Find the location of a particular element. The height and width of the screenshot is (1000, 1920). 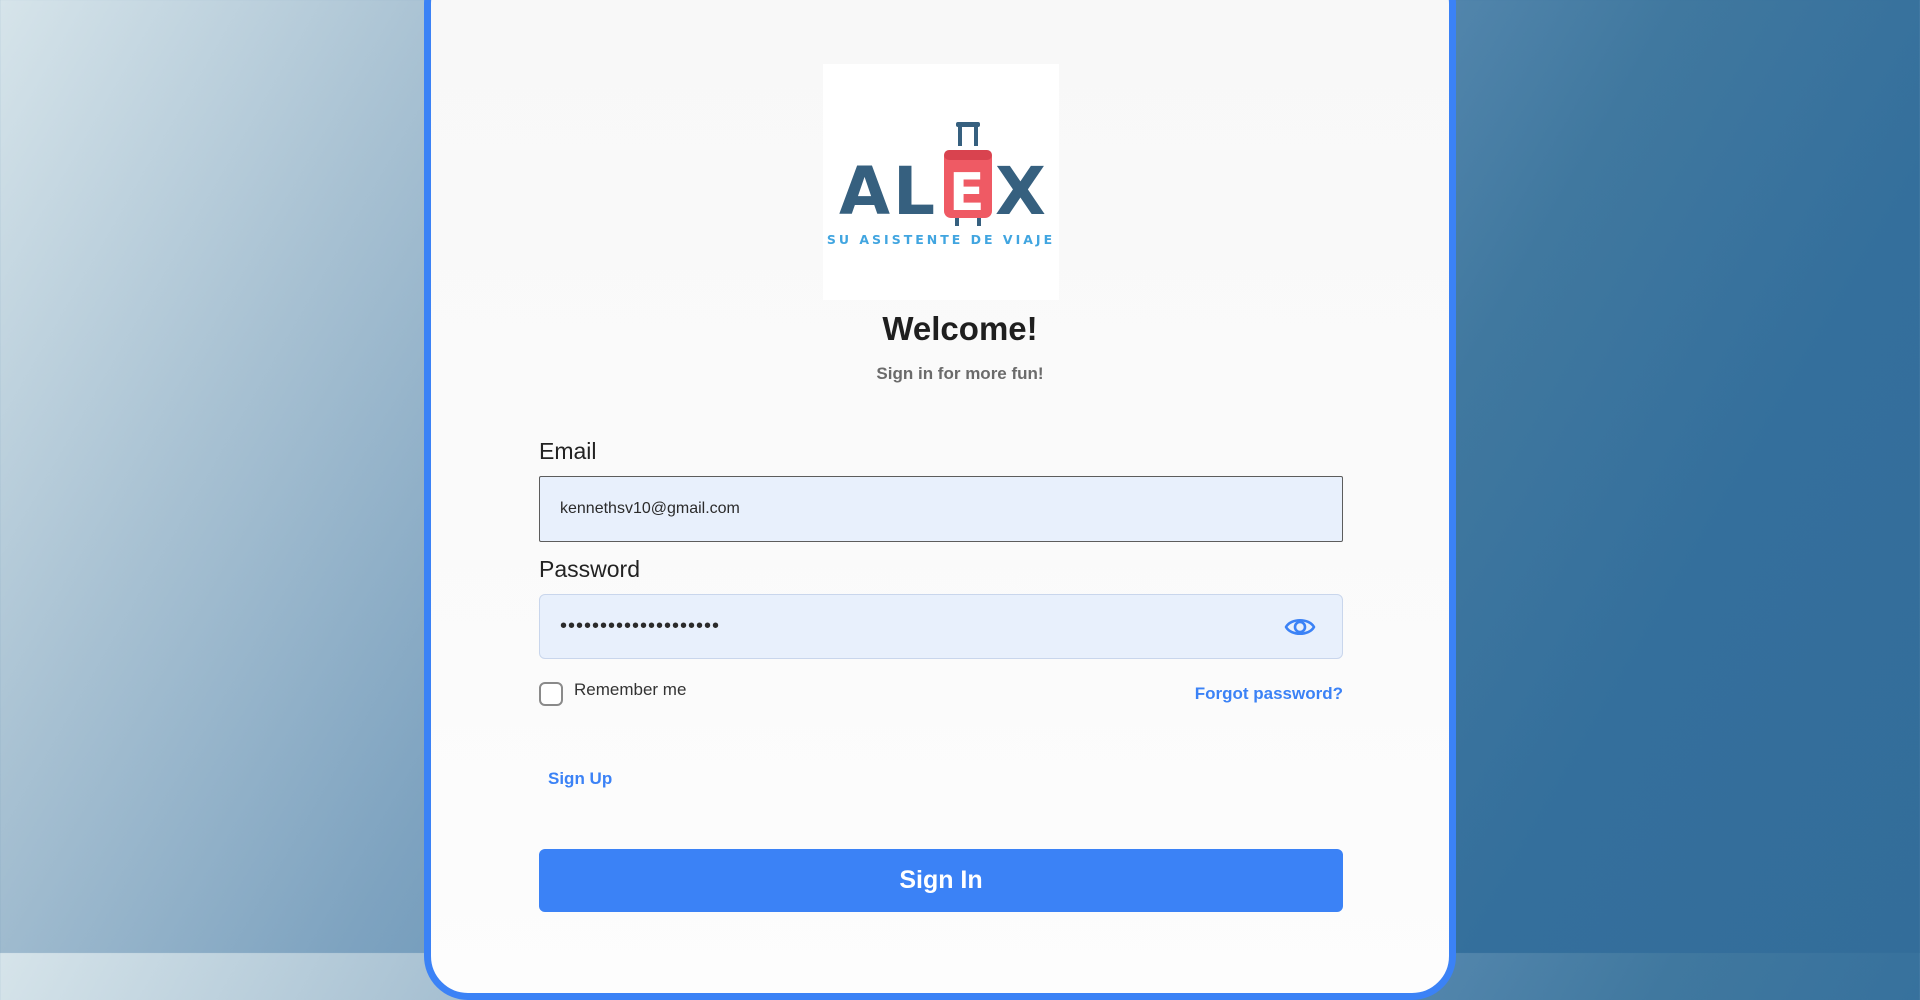

sign-up-link: Sign Up is located at coordinates (580, 779).